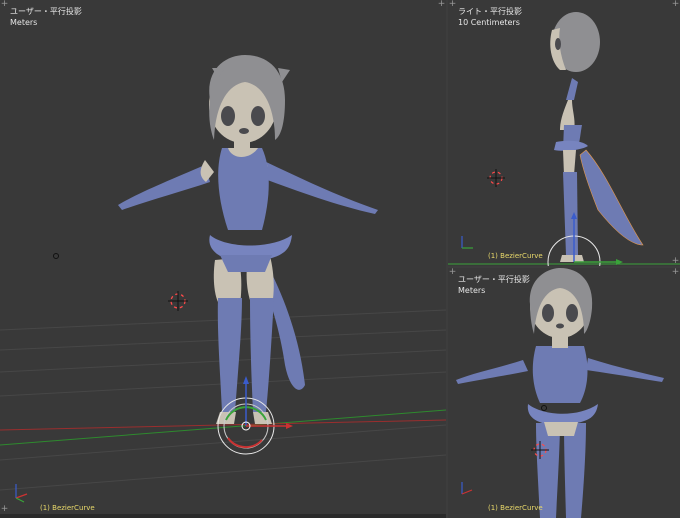  Describe the element at coordinates (489, 22) in the screenshot. I see `viewport-right-unit: 10 Centimeters` at that location.